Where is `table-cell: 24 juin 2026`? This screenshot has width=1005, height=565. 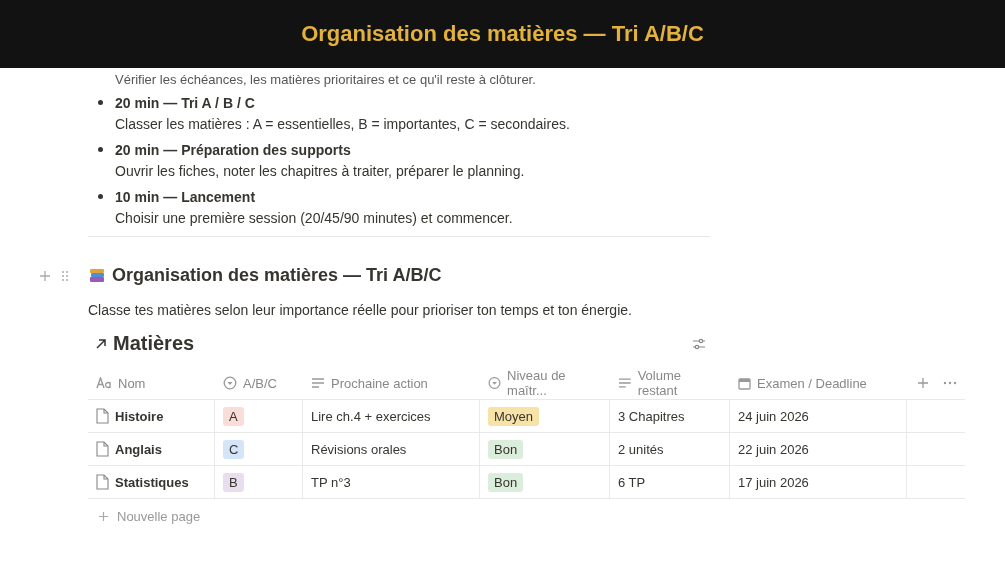 table-cell: 24 juin 2026 is located at coordinates (773, 416).